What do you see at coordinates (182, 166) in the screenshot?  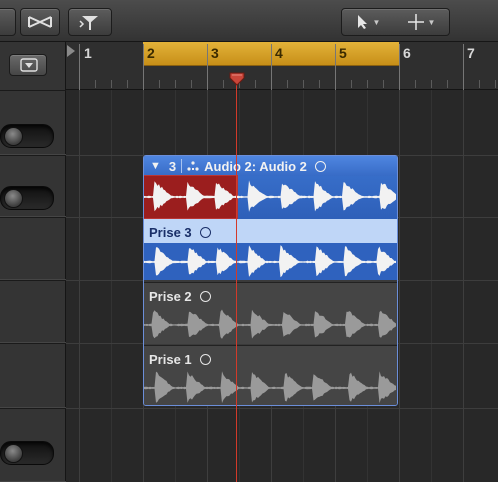 I see `separator` at bounding box center [182, 166].